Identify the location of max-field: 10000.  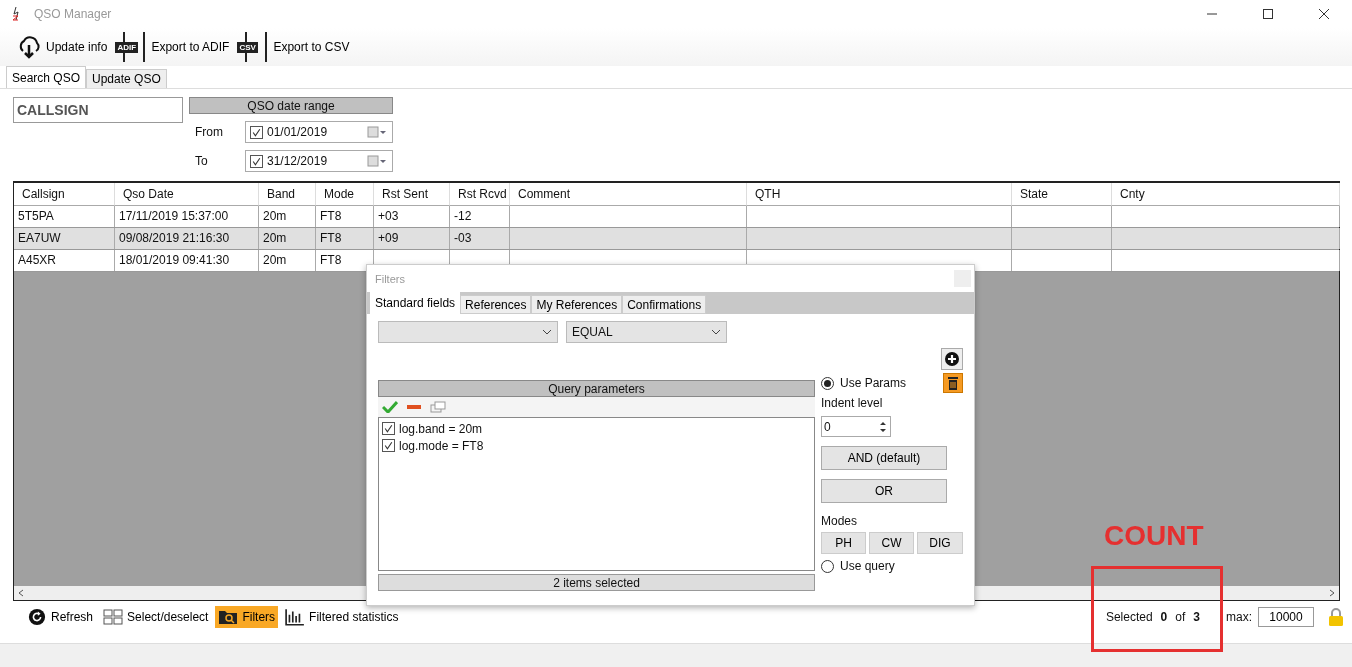
(1286, 617).